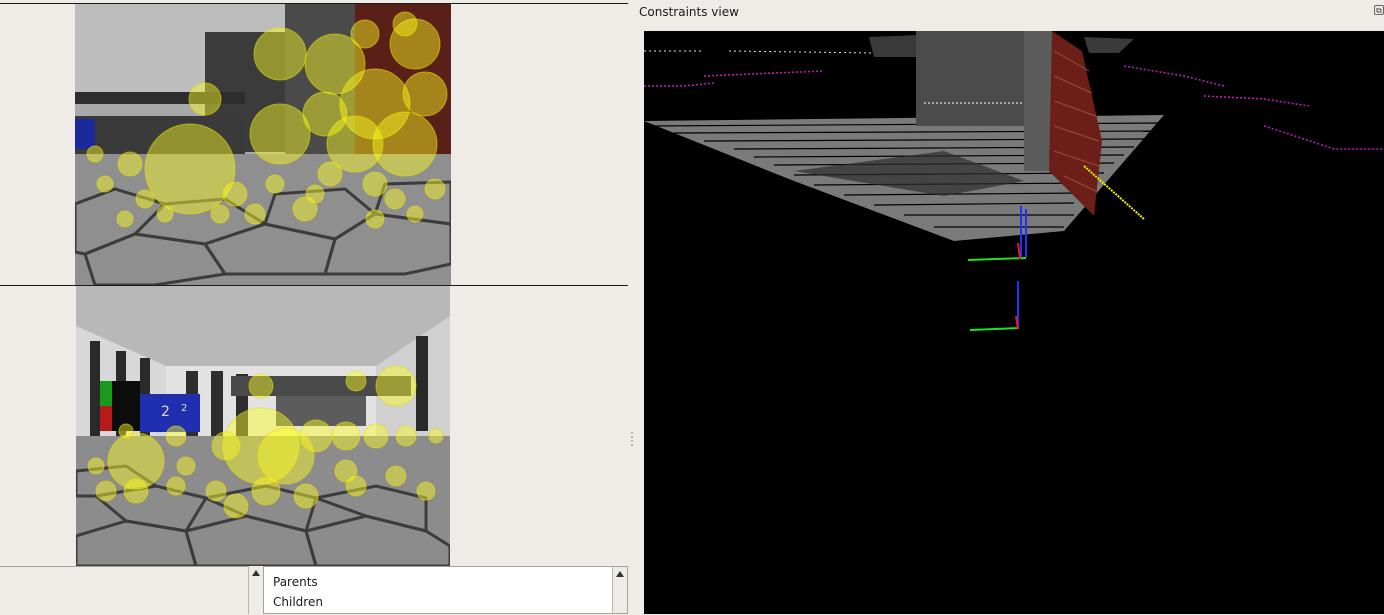 The height and width of the screenshot is (615, 1384). What do you see at coordinates (619, 590) in the screenshot?
I see `links-list-scrollbar` at bounding box center [619, 590].